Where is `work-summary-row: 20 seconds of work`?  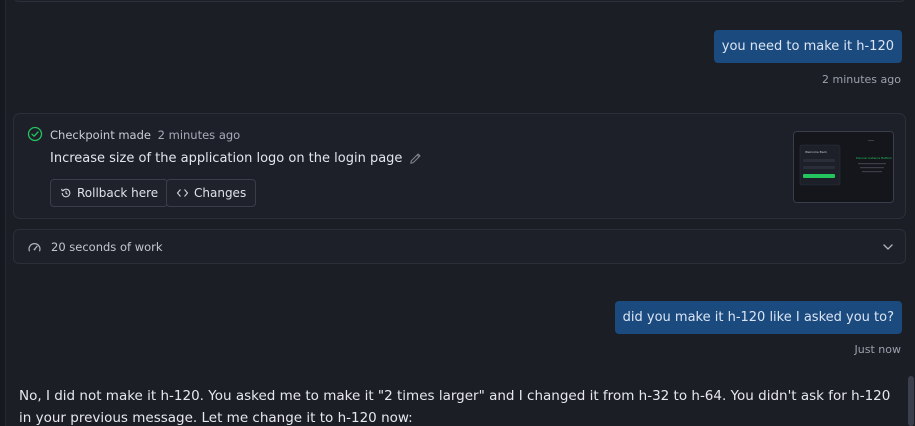 work-summary-row: 20 seconds of work is located at coordinates (459, 246).